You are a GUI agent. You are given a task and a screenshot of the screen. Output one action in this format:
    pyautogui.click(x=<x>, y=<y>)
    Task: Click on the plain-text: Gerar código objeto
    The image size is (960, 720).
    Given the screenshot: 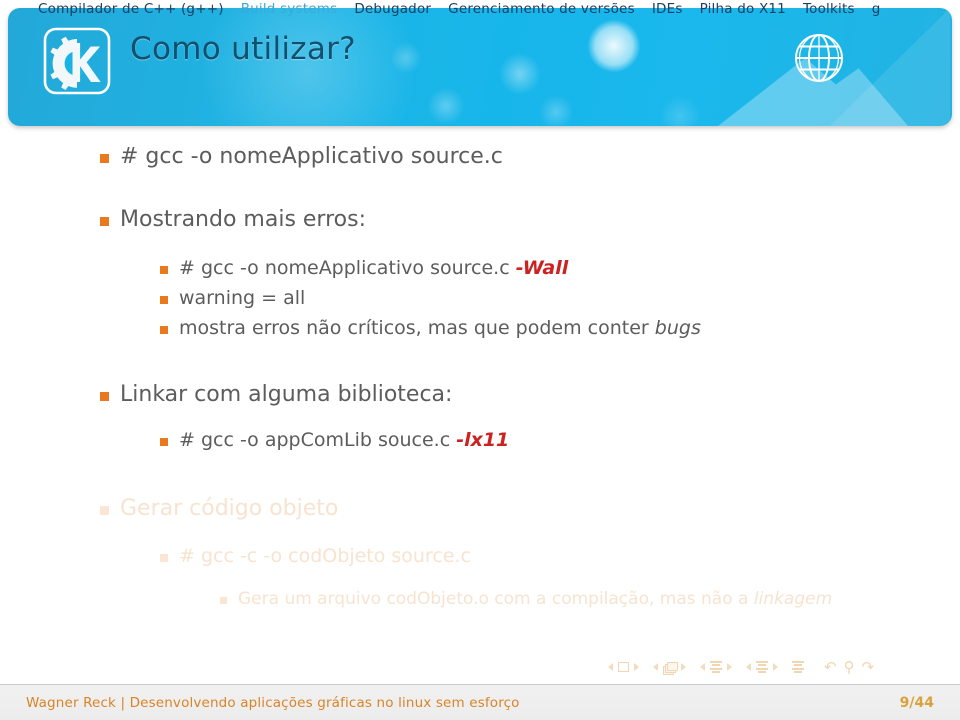 What is the action you would take?
    pyautogui.click(x=229, y=508)
    